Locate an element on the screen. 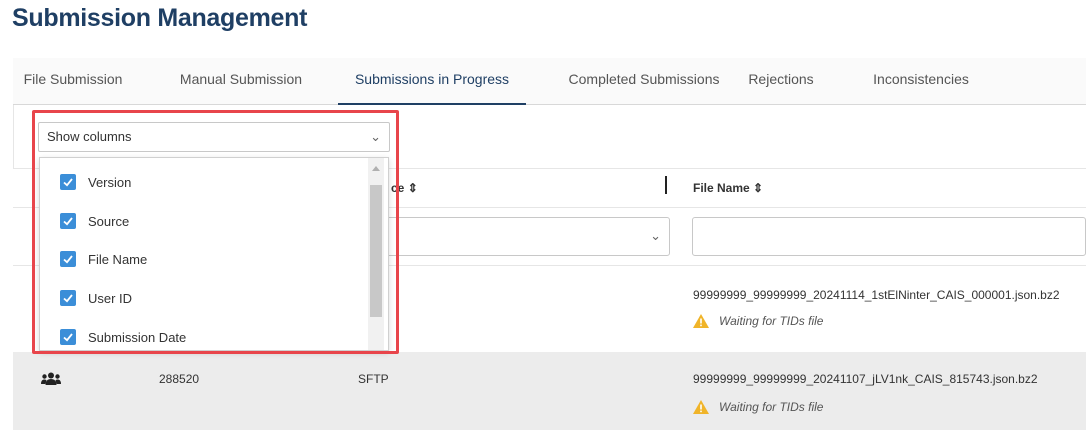 Image resolution: width=1086 pixels, height=430 pixels. column-resize-handle is located at coordinates (666, 185).